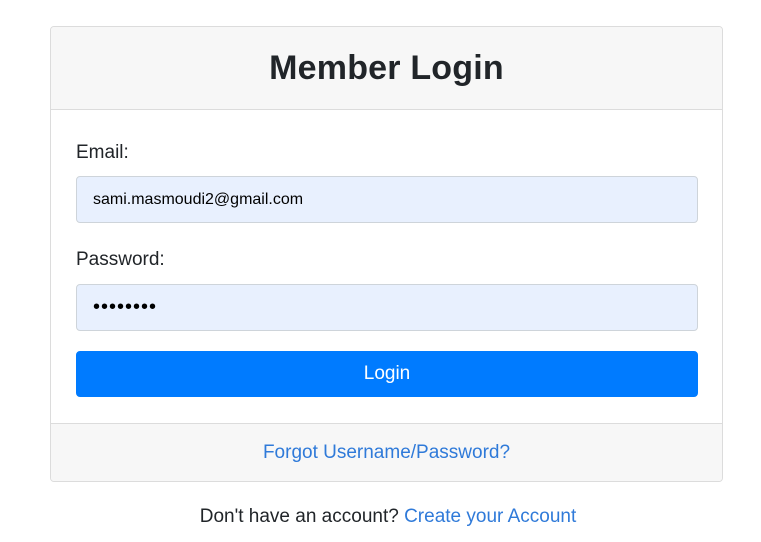  I want to click on card-footer: Forgot Username/Password?, so click(386, 452).